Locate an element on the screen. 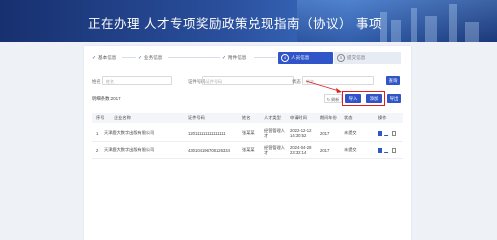  col-status: 状态 is located at coordinates (348, 117).